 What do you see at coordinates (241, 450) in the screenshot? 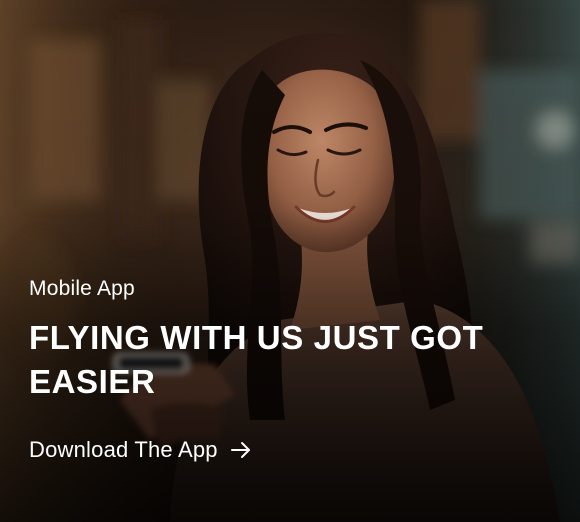
I see `arrow-right-icon` at bounding box center [241, 450].